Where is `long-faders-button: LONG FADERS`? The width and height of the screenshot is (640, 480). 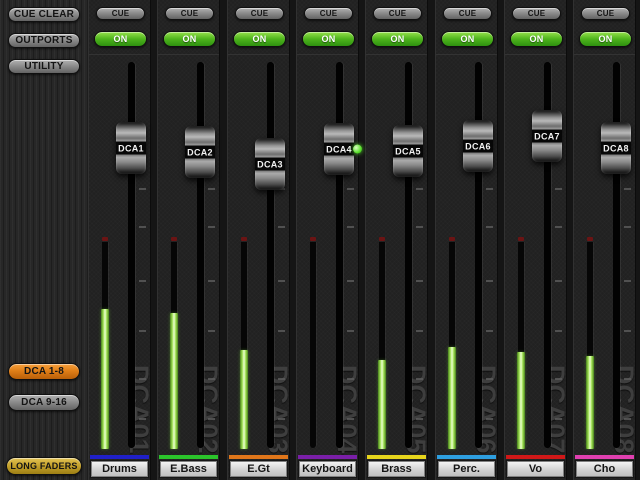
long-faders-button: LONG FADERS is located at coordinates (44, 466).